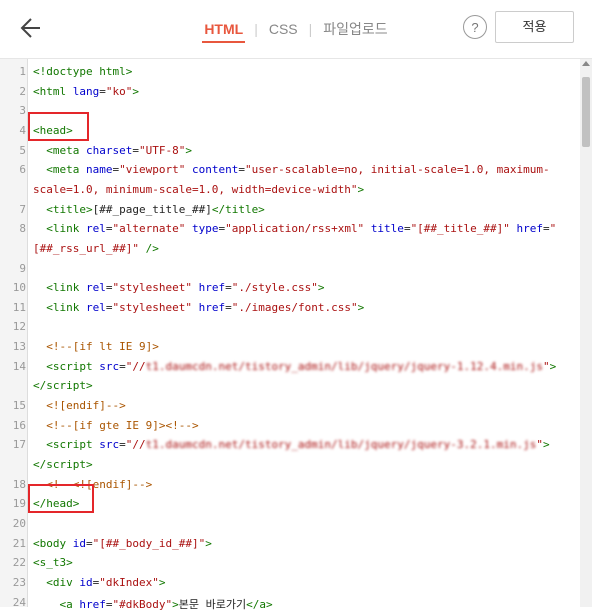 Image resolution: width=592 pixels, height=612 pixels. Describe the element at coordinates (19, 288) in the screenshot. I see `line-number: 10` at that location.